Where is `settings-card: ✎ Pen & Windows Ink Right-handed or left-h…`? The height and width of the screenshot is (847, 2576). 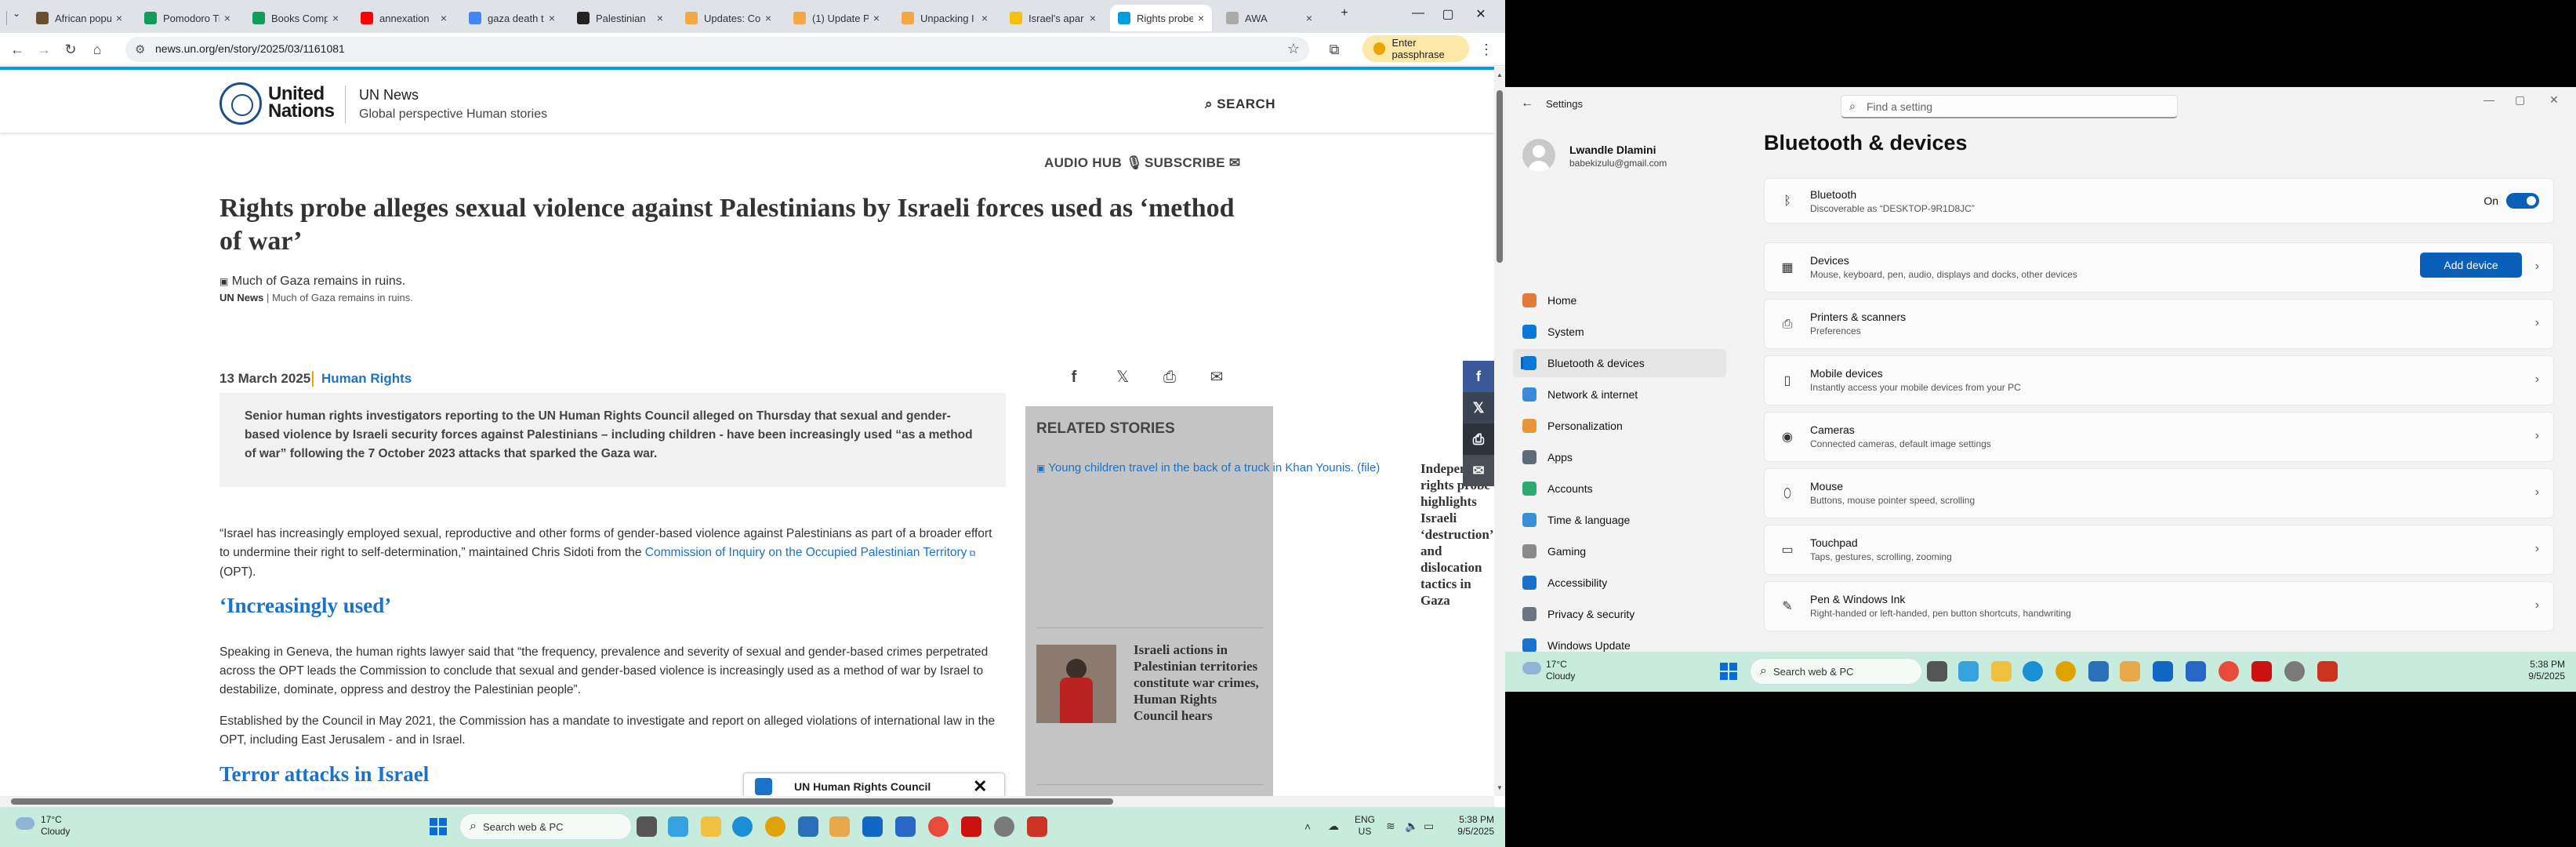 settings-card: ✎ Pen & Windows Ink Right-handed or left-h… is located at coordinates (2159, 606).